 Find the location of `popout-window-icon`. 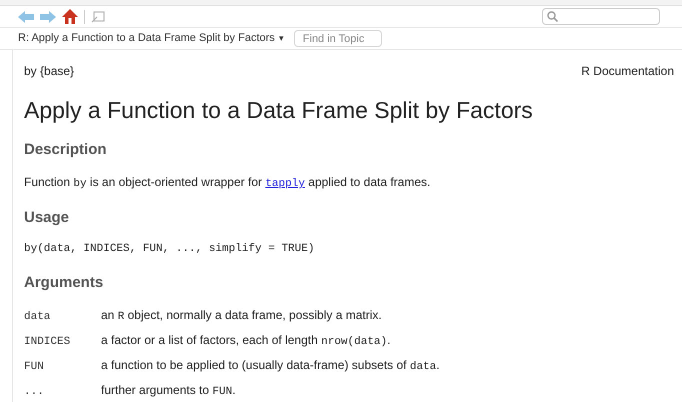

popout-window-icon is located at coordinates (98, 16).